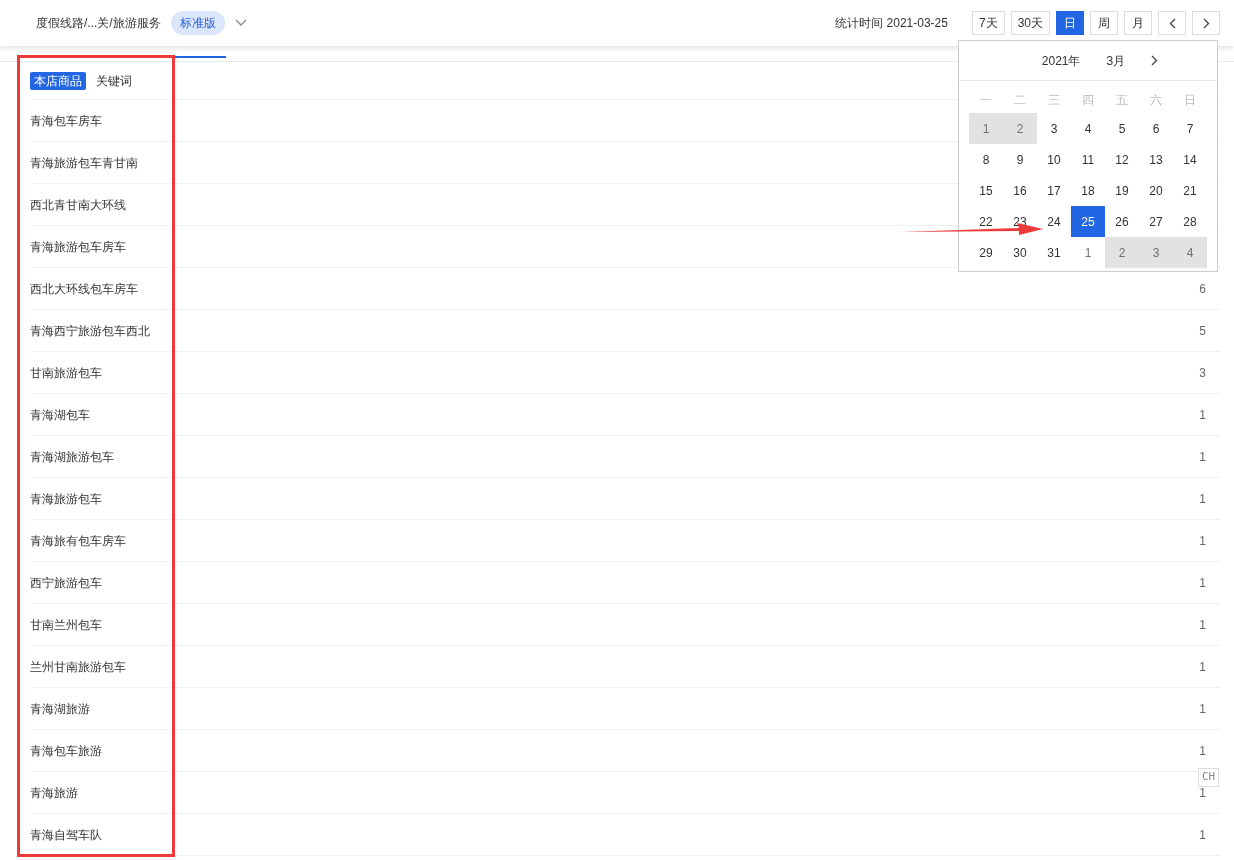 This screenshot has height=860, width=1234. I want to click on next-button, so click(1206, 23).